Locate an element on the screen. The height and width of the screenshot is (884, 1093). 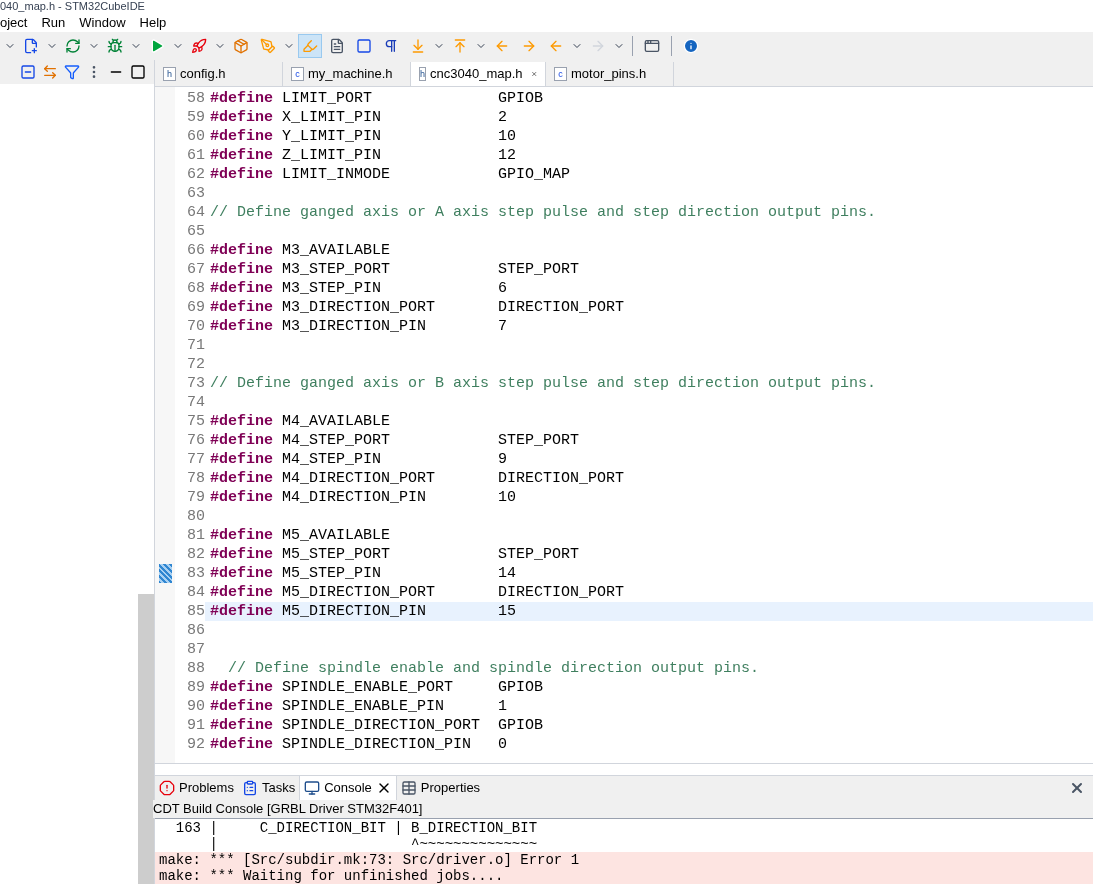
panel-tab: Properties is located at coordinates (440, 788).